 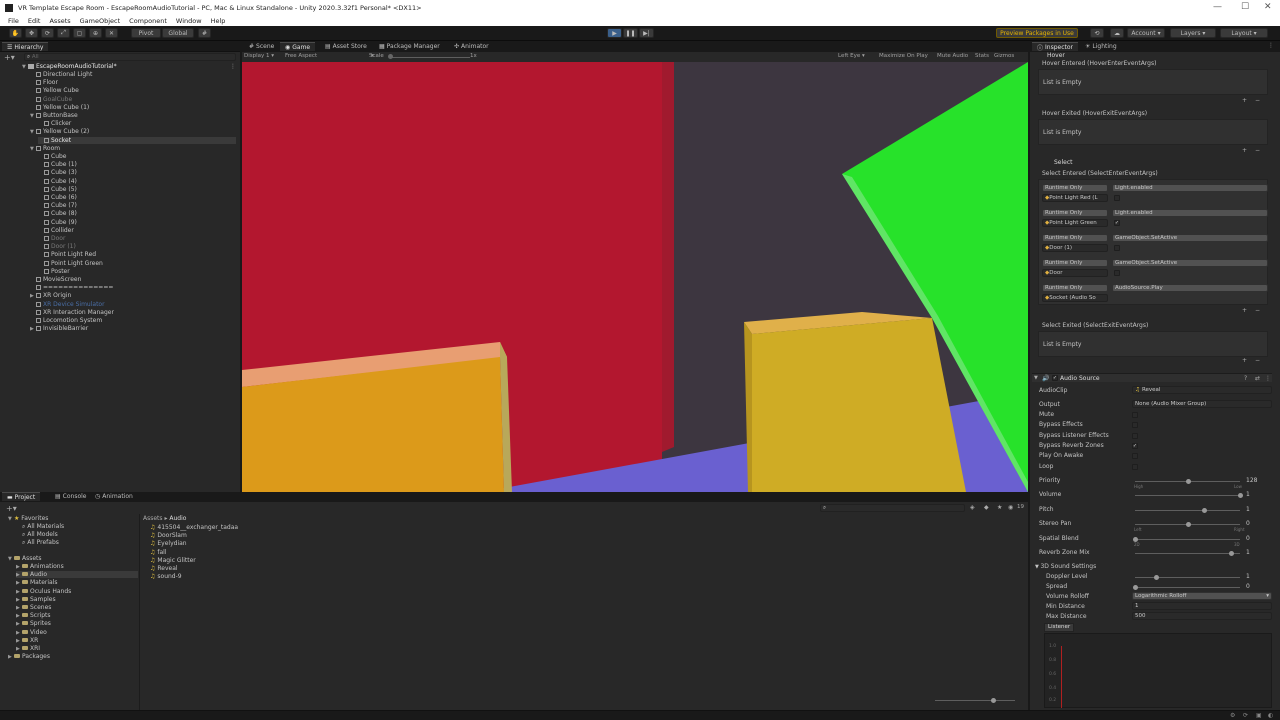 I want to click on hierarchy-item: Point Light Green, so click(x=70, y=263).